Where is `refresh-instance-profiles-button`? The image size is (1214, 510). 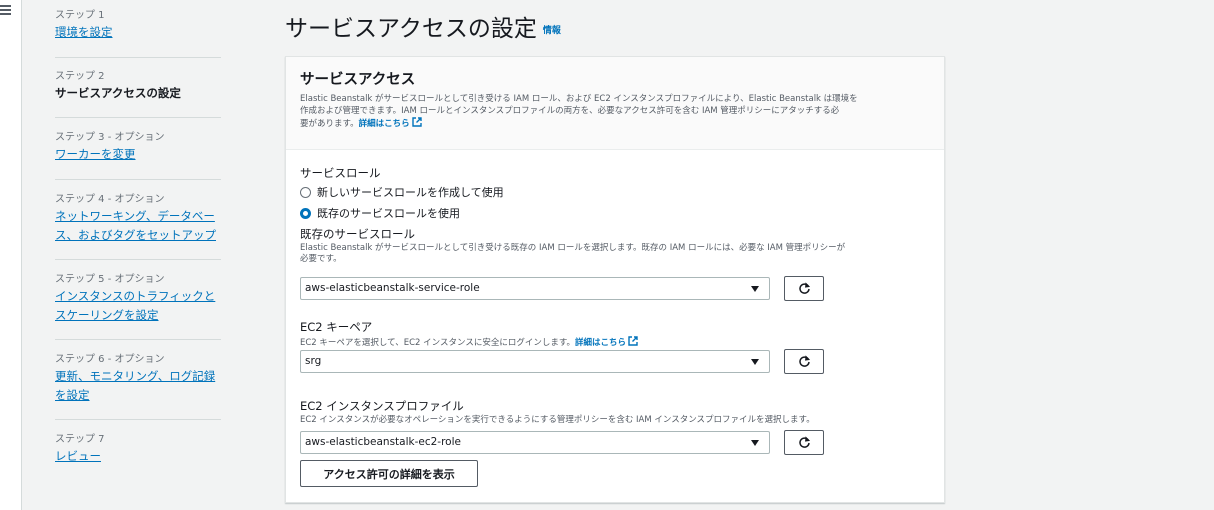
refresh-instance-profiles-button is located at coordinates (804, 442).